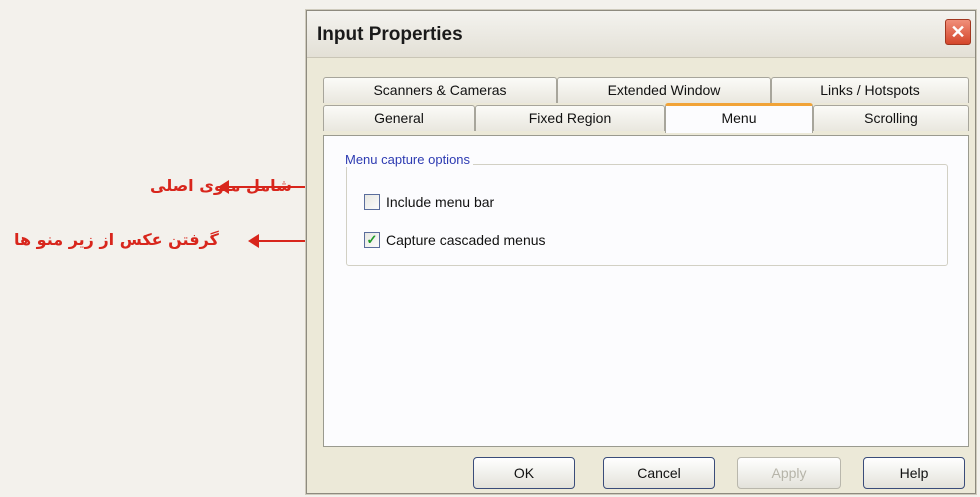  Describe the element at coordinates (399, 118) in the screenshot. I see `tab-general: General` at that location.